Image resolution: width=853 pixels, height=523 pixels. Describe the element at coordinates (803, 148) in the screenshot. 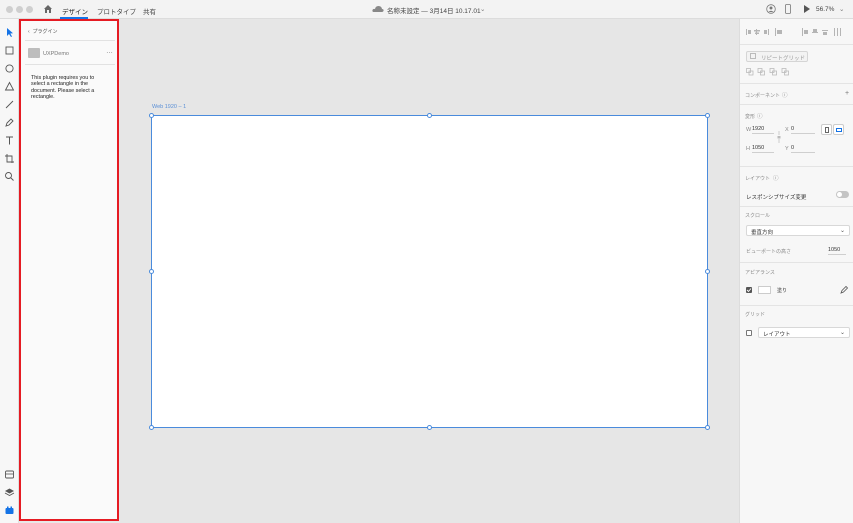

I see `y-field: 0` at that location.